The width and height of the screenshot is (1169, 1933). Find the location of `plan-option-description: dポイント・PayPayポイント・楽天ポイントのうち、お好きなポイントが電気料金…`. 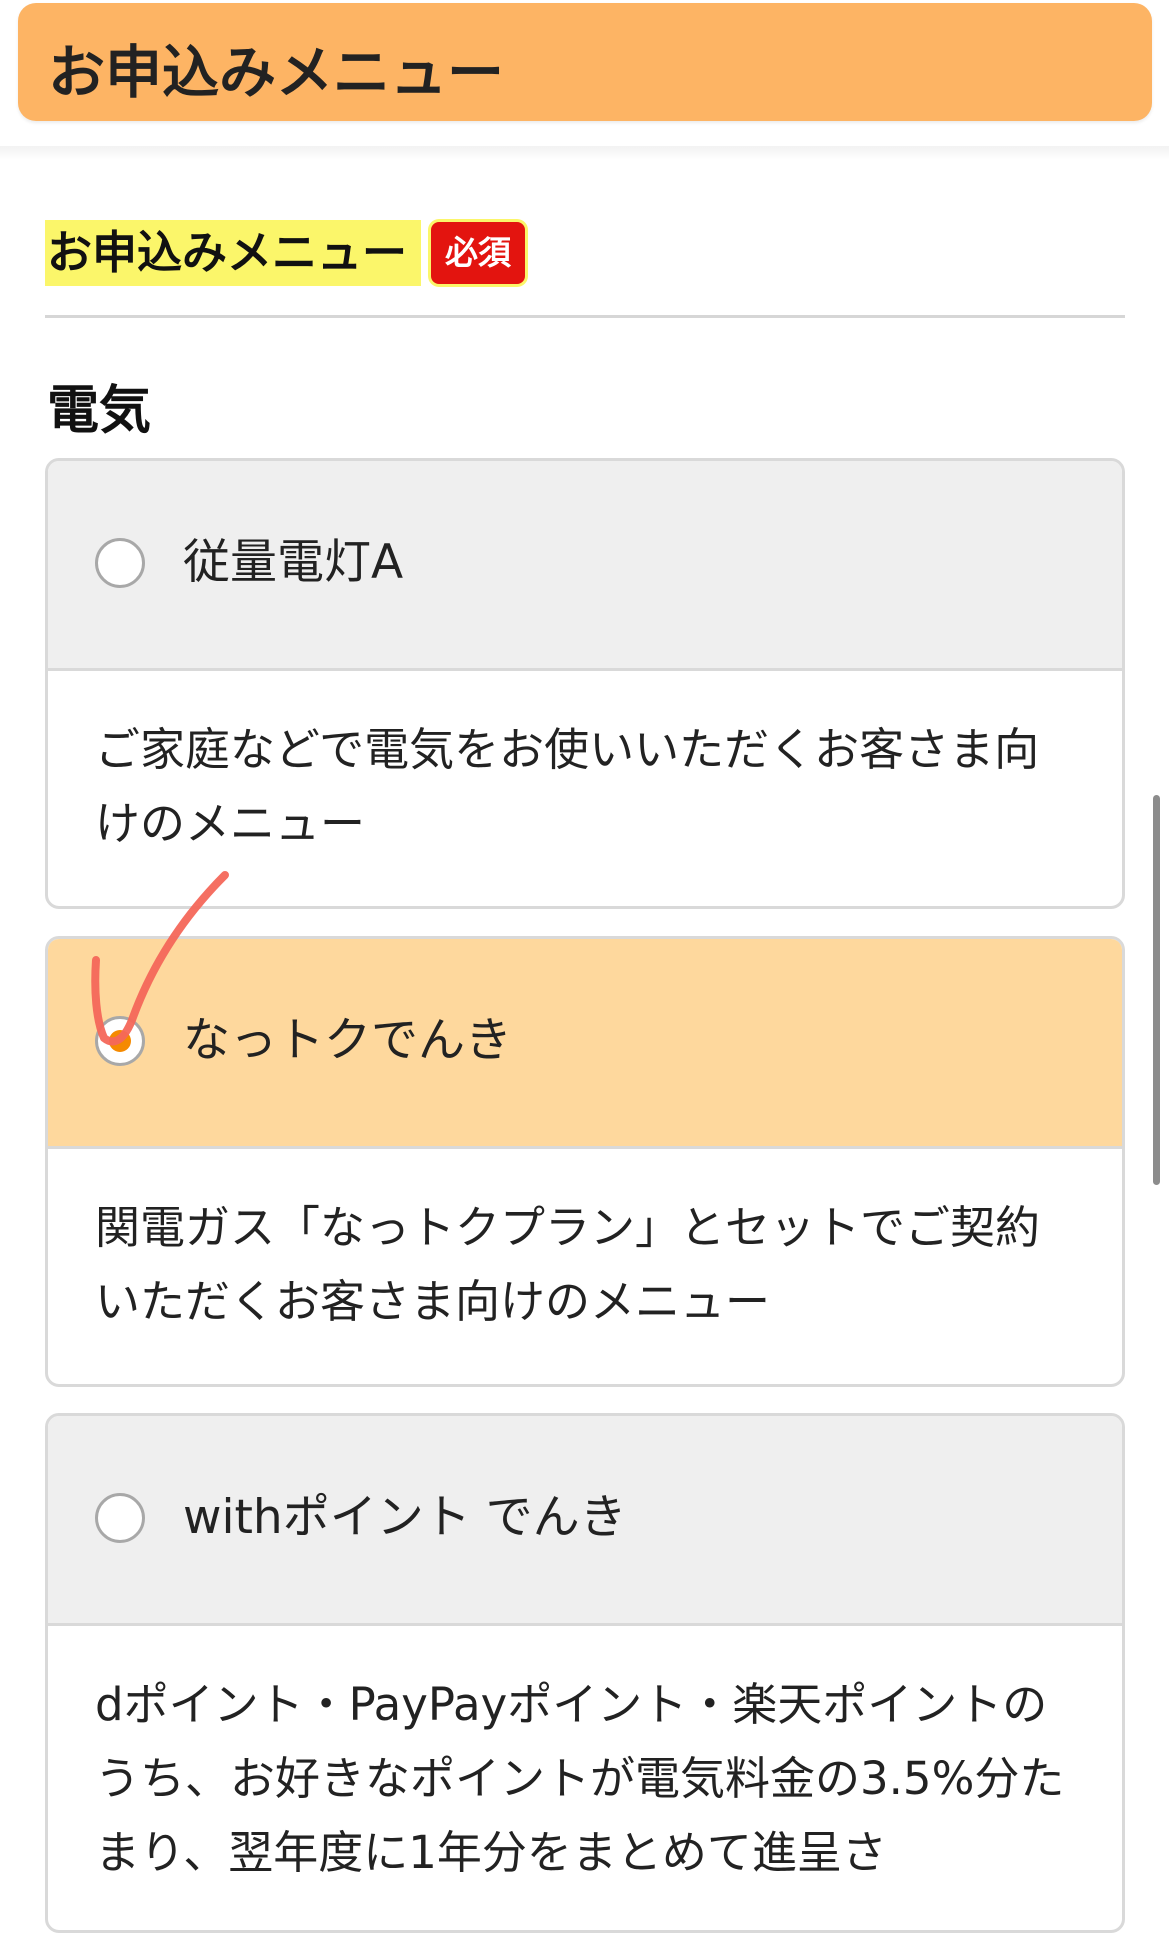

plan-option-description: dポイント・PayPayポイント・楽天ポイントのうち、お好きなポイントが電気料金… is located at coordinates (580, 1778).